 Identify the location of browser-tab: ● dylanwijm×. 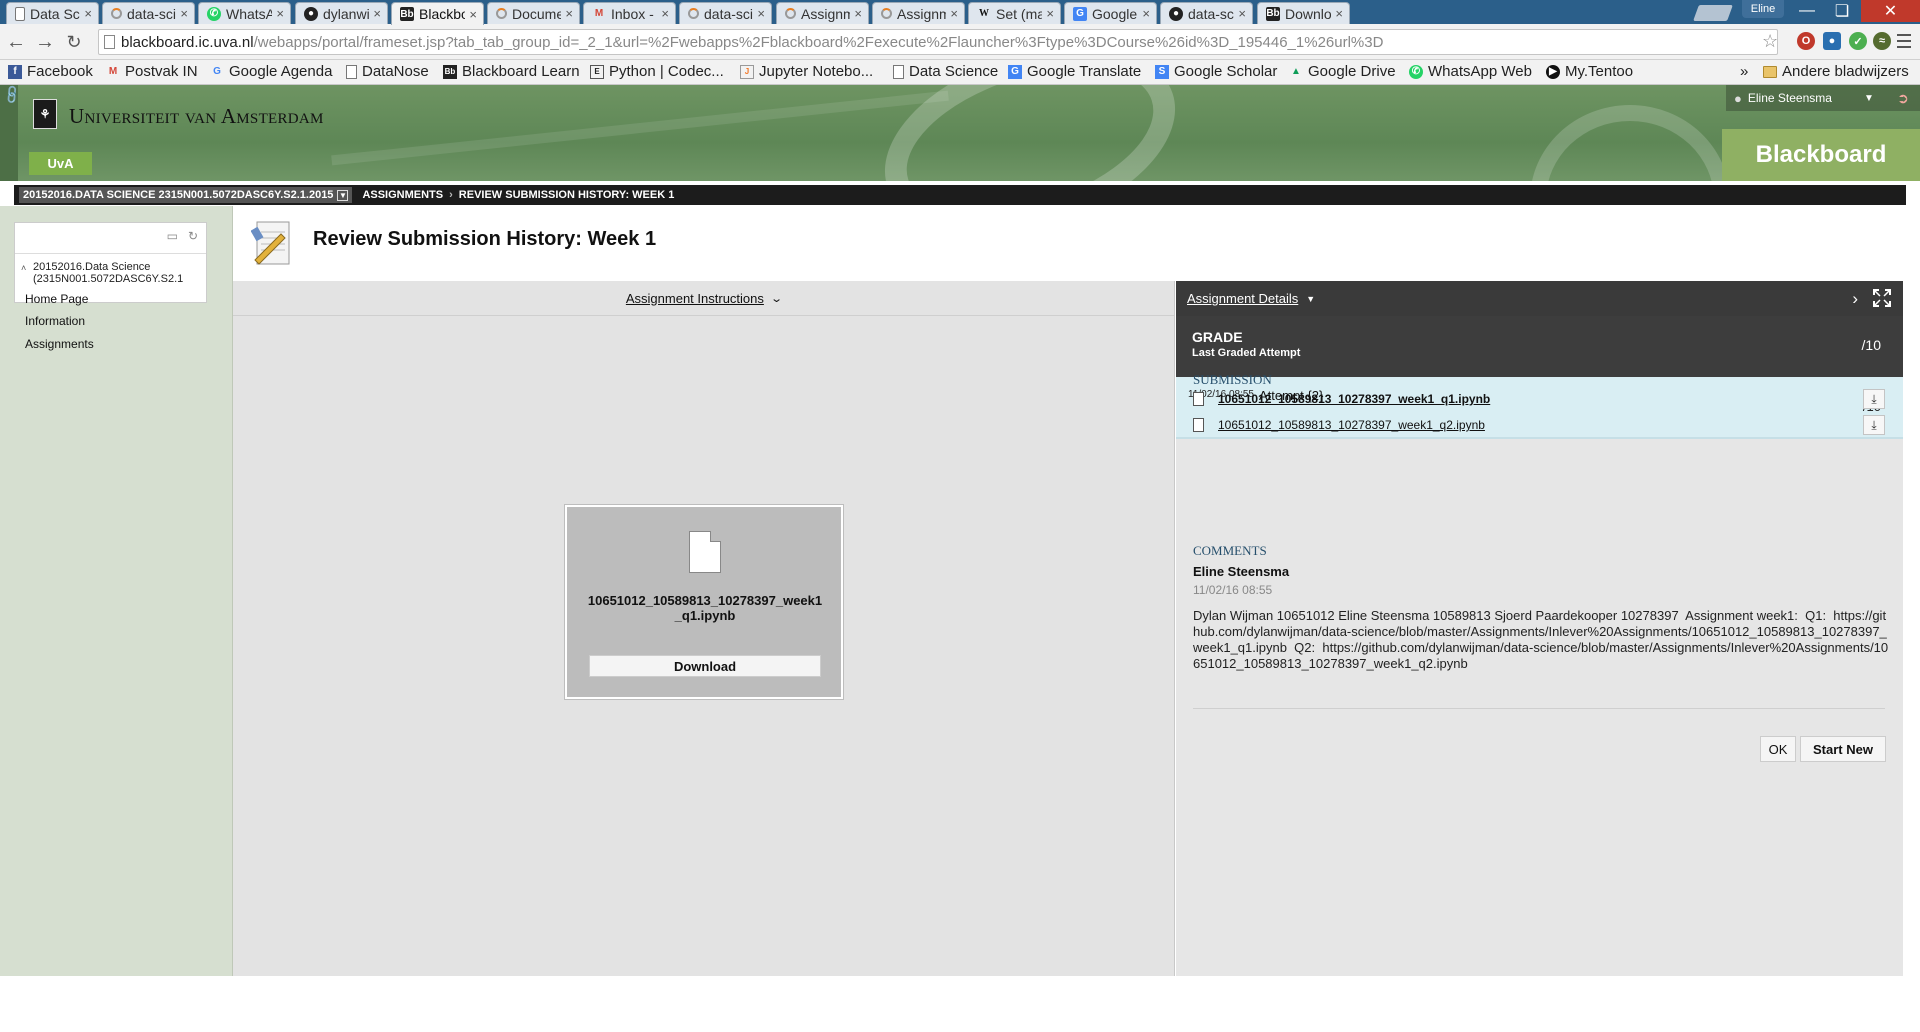
(341, 13).